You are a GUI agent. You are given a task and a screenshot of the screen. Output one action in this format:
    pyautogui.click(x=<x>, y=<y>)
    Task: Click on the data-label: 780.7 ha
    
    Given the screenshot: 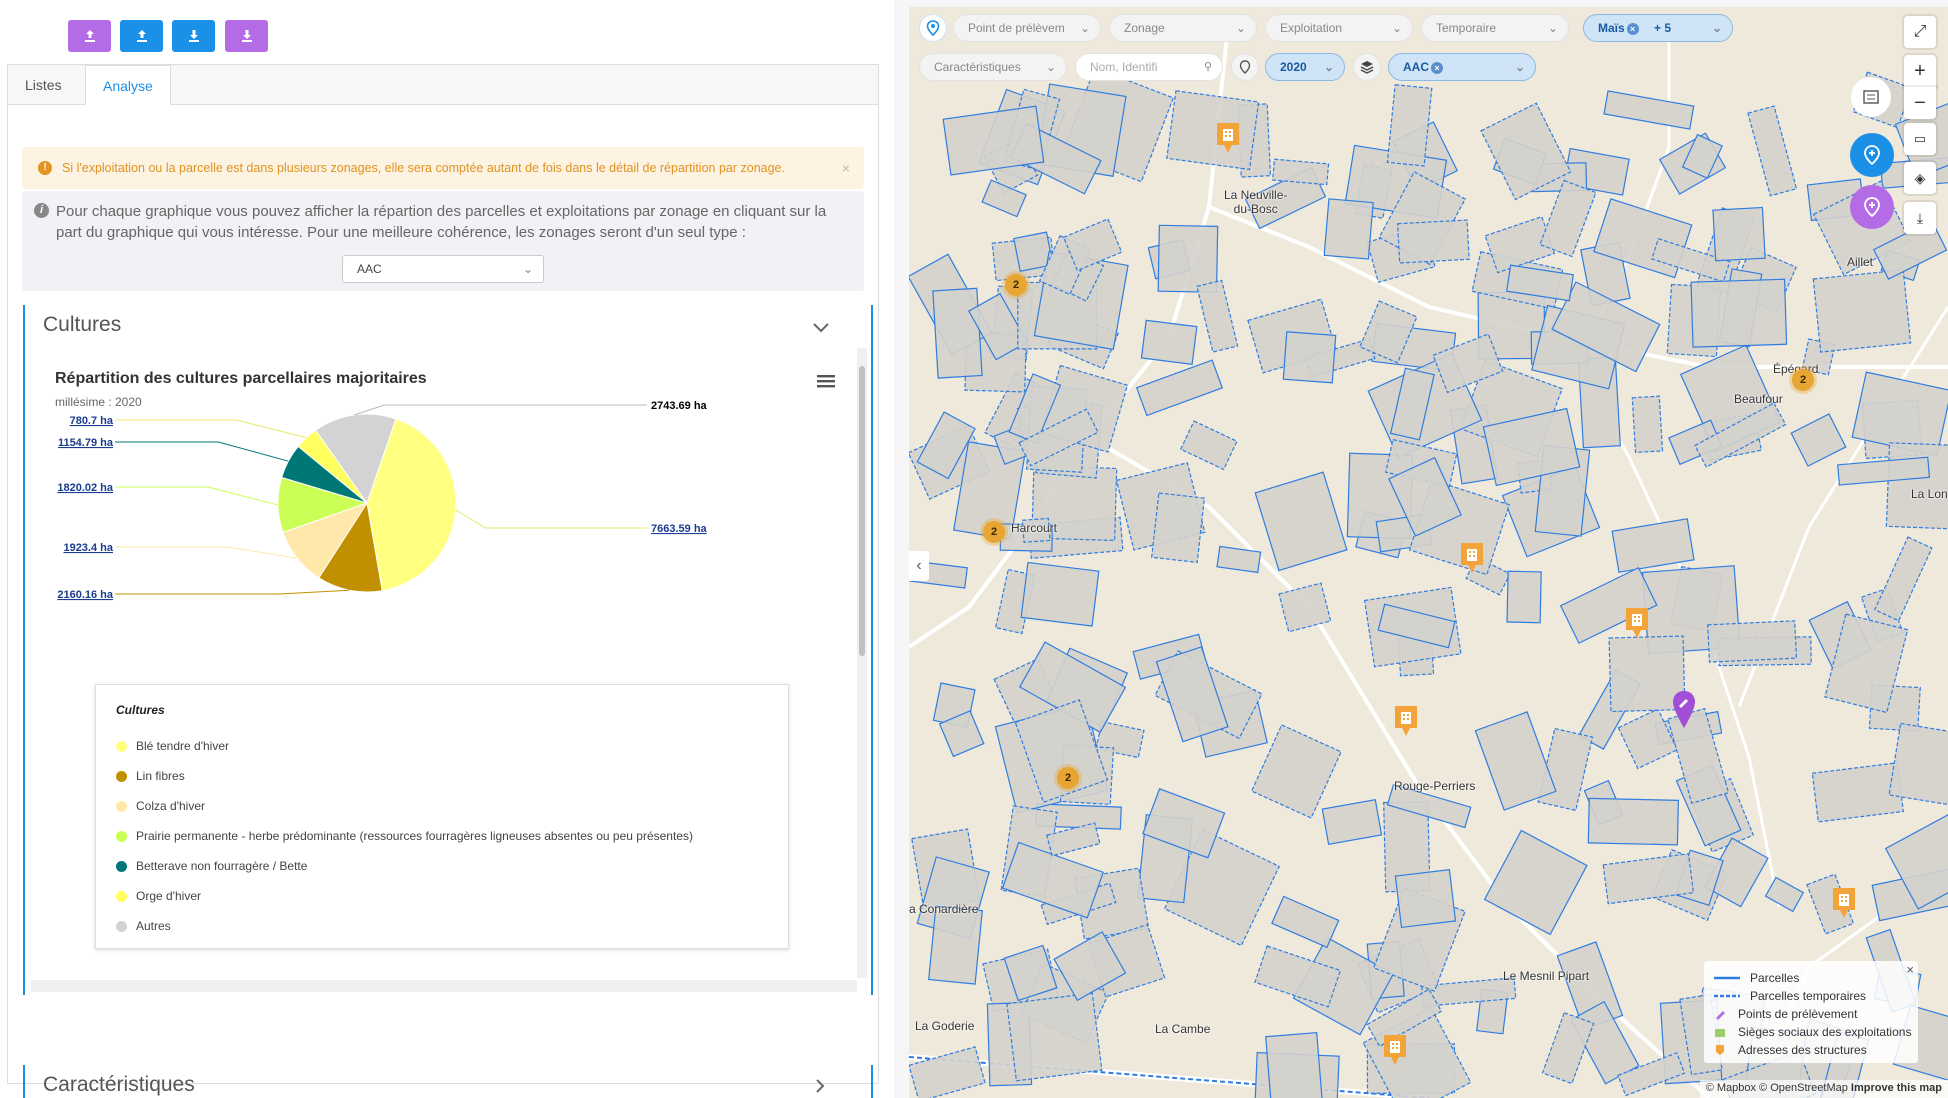 What is the action you would take?
    pyautogui.click(x=92, y=421)
    